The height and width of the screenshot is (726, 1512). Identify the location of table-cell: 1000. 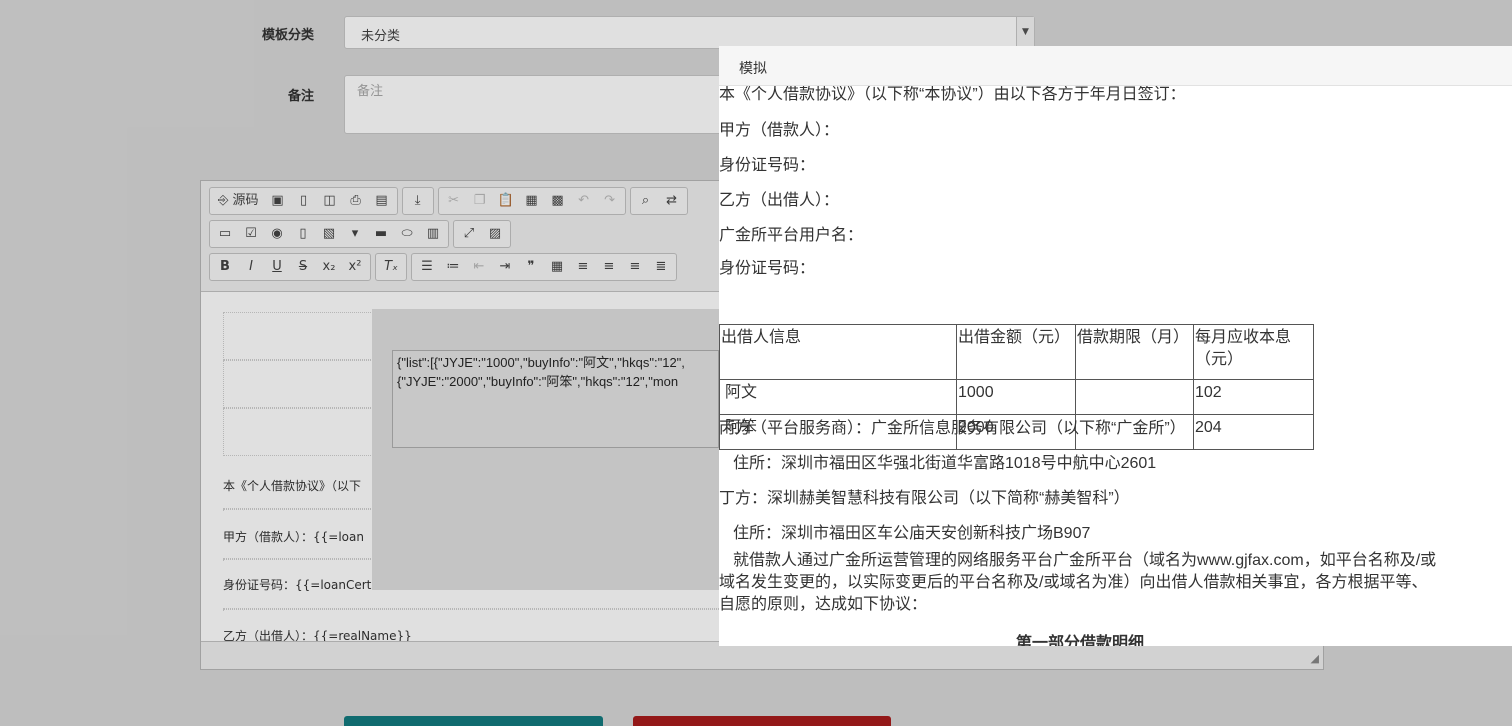
(1016, 397).